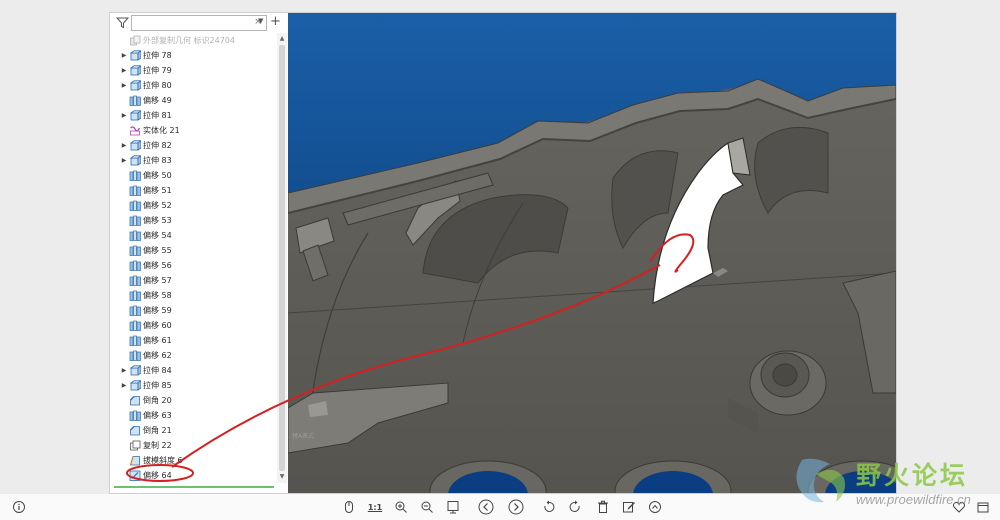  I want to click on copy-icon, so click(135, 445).